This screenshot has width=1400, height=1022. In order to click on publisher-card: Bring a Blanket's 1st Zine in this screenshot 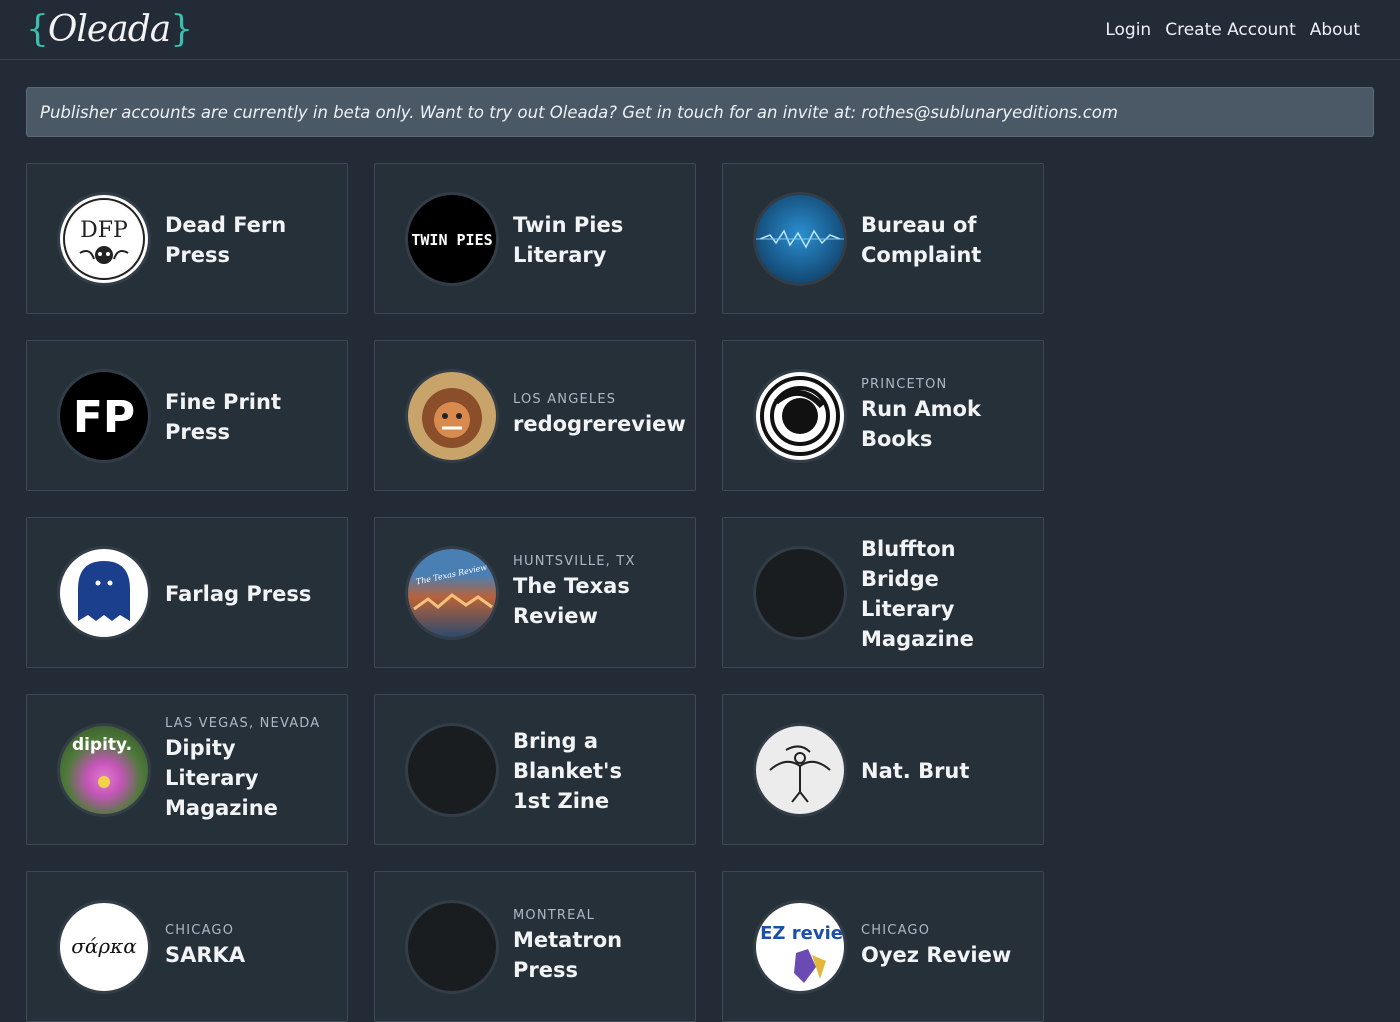, I will do `click(535, 769)`.